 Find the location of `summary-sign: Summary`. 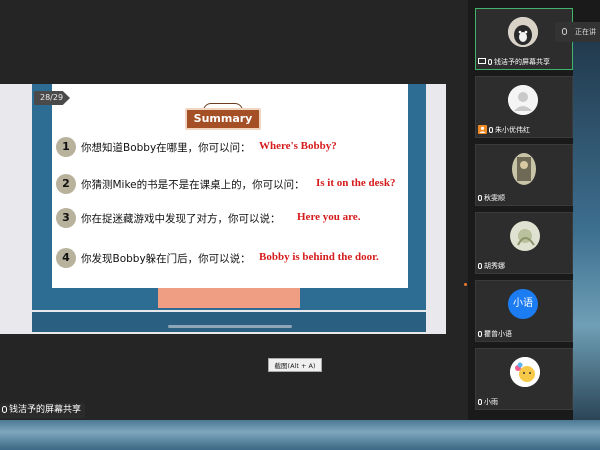

summary-sign: Summary is located at coordinates (223, 117).